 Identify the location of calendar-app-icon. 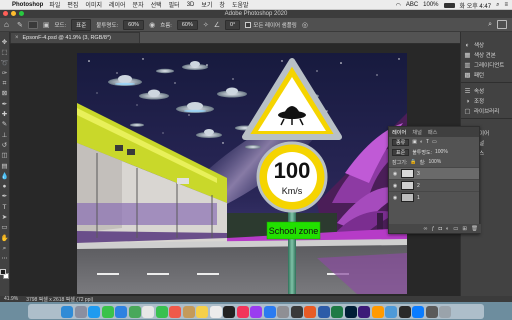
(175, 311).